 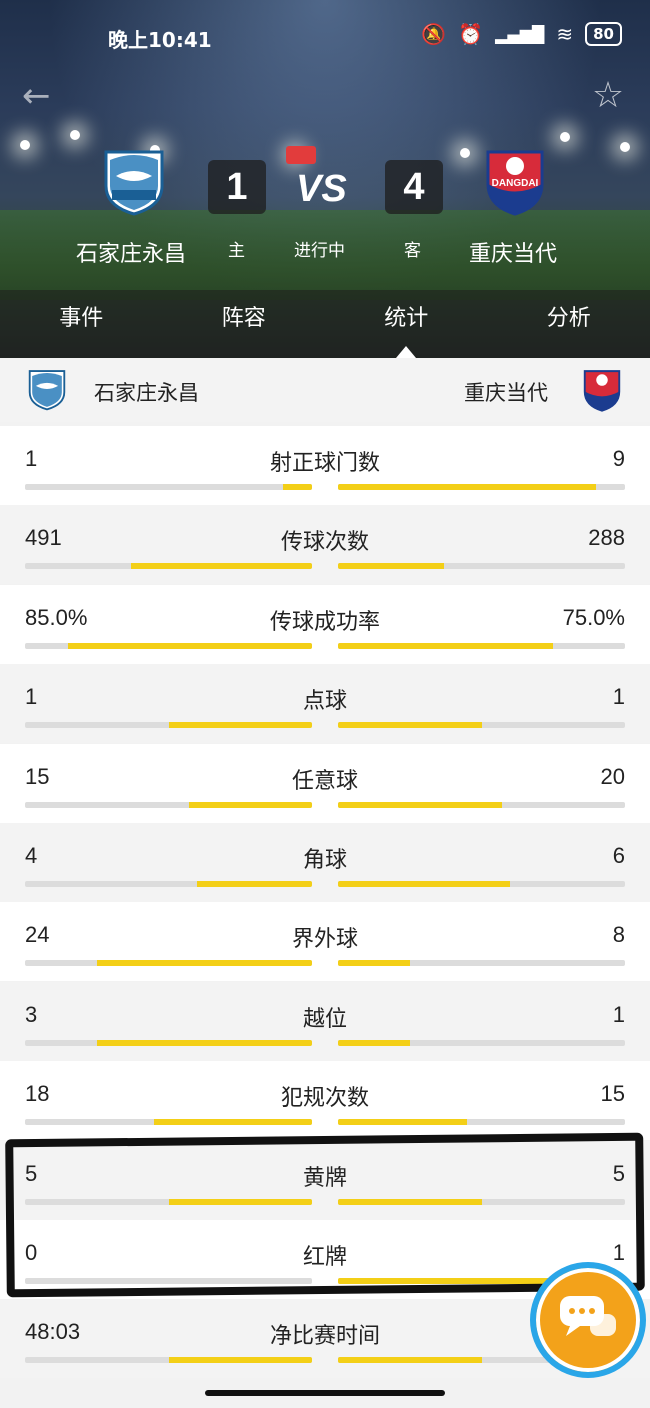 I want to click on away-team-logo: DANGDAI, so click(x=515, y=183).